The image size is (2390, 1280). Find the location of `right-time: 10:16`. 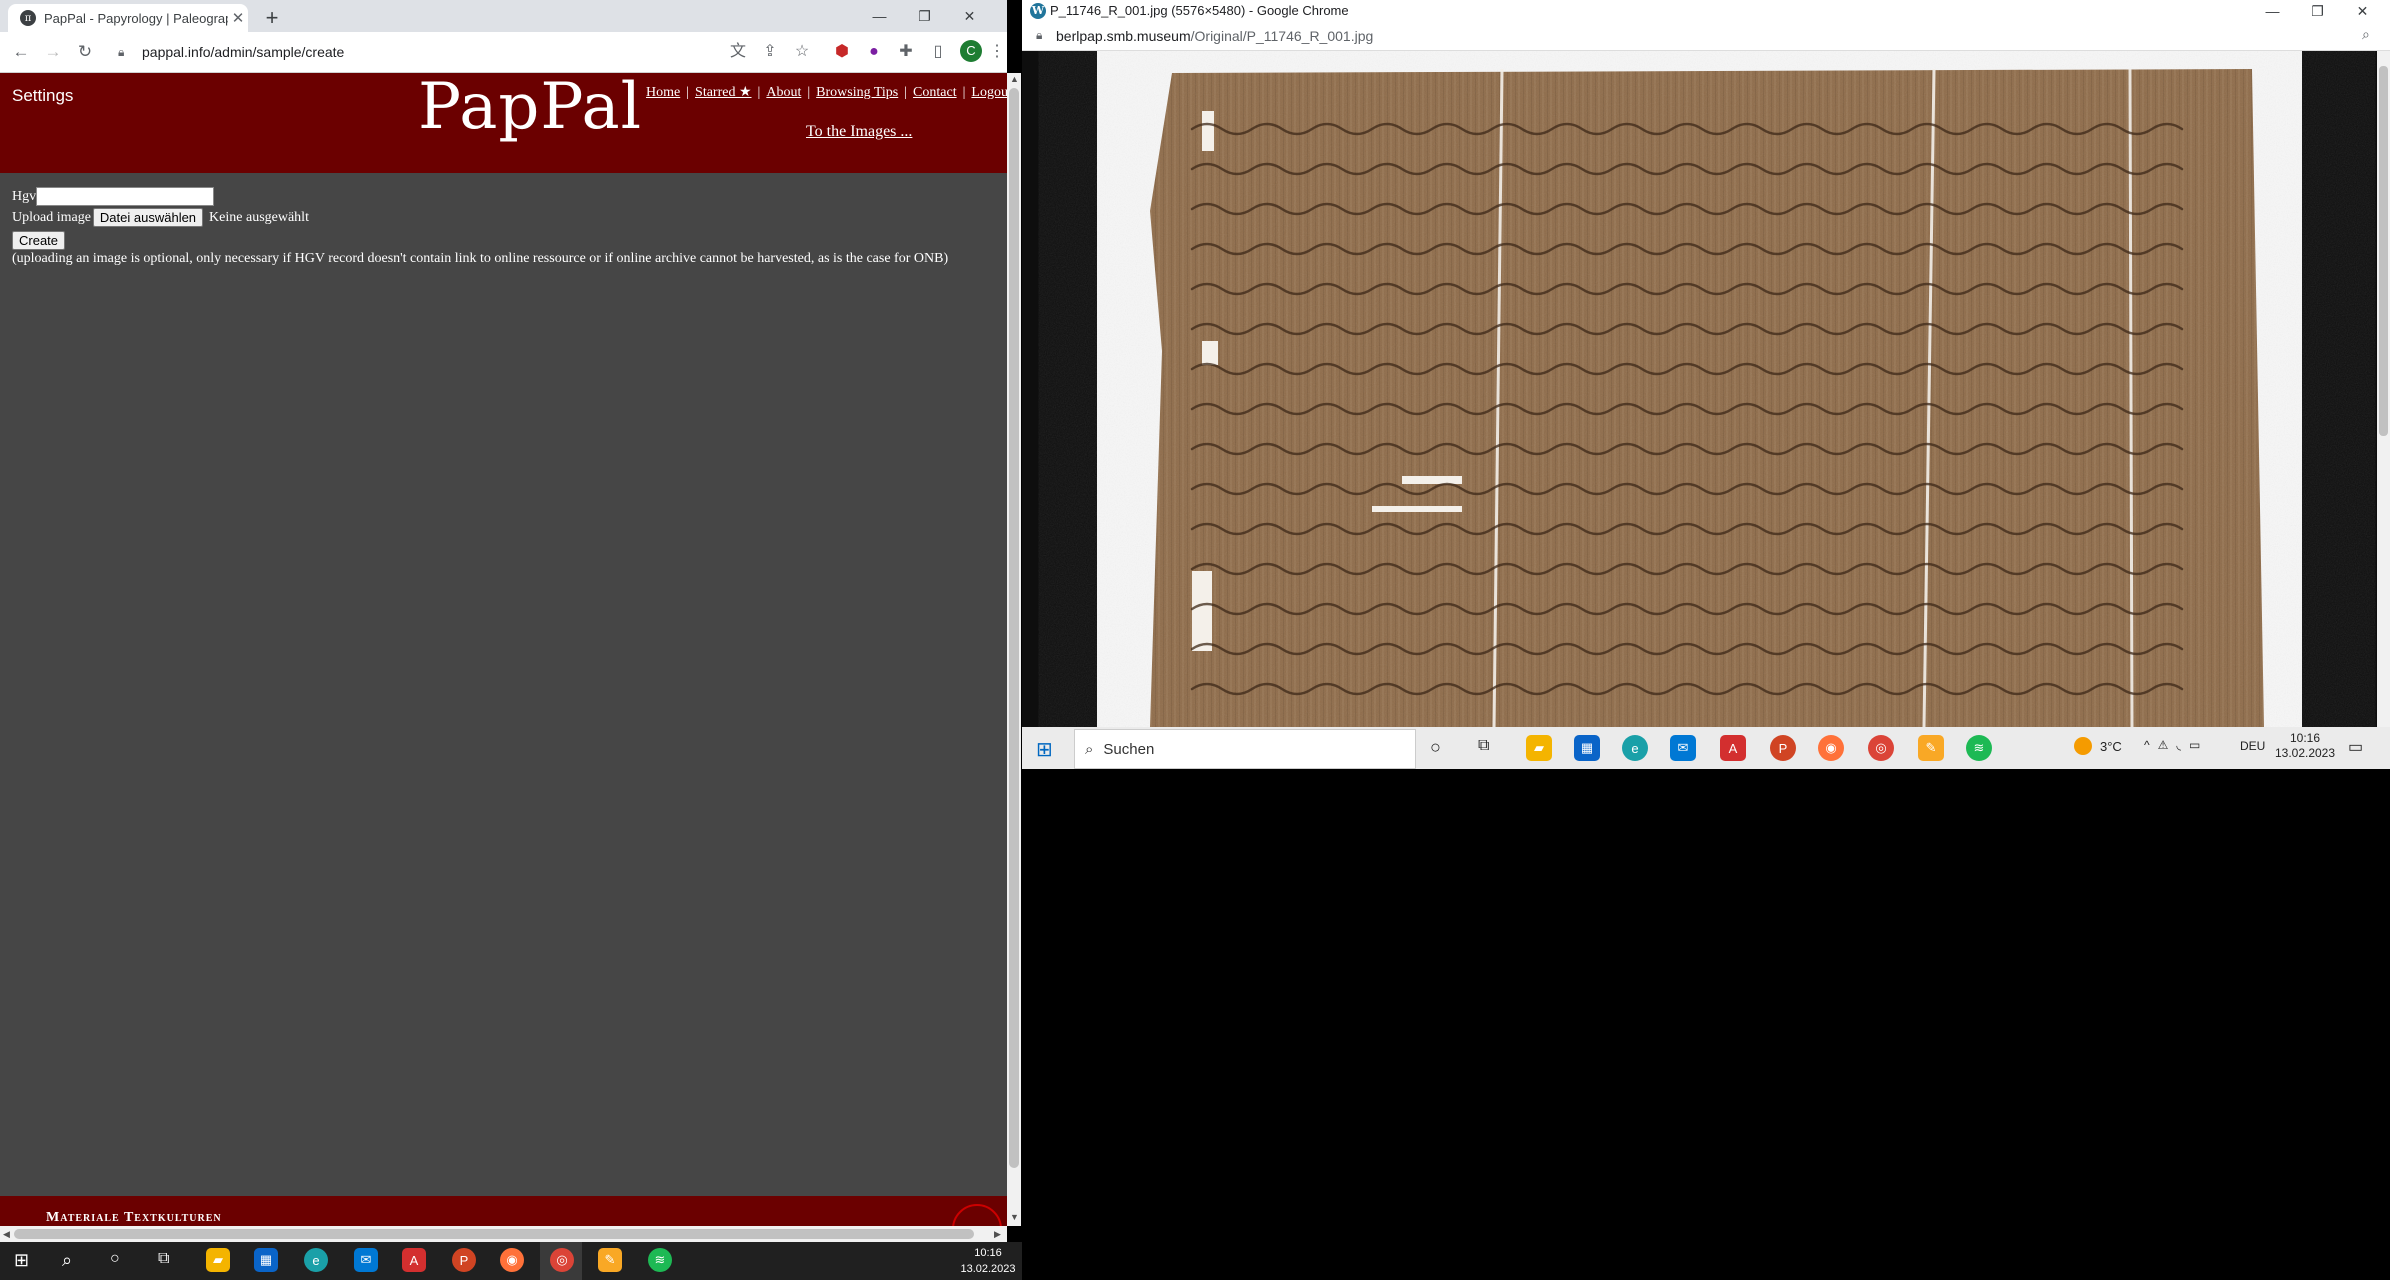

right-time: 10:16 is located at coordinates (2305, 738).